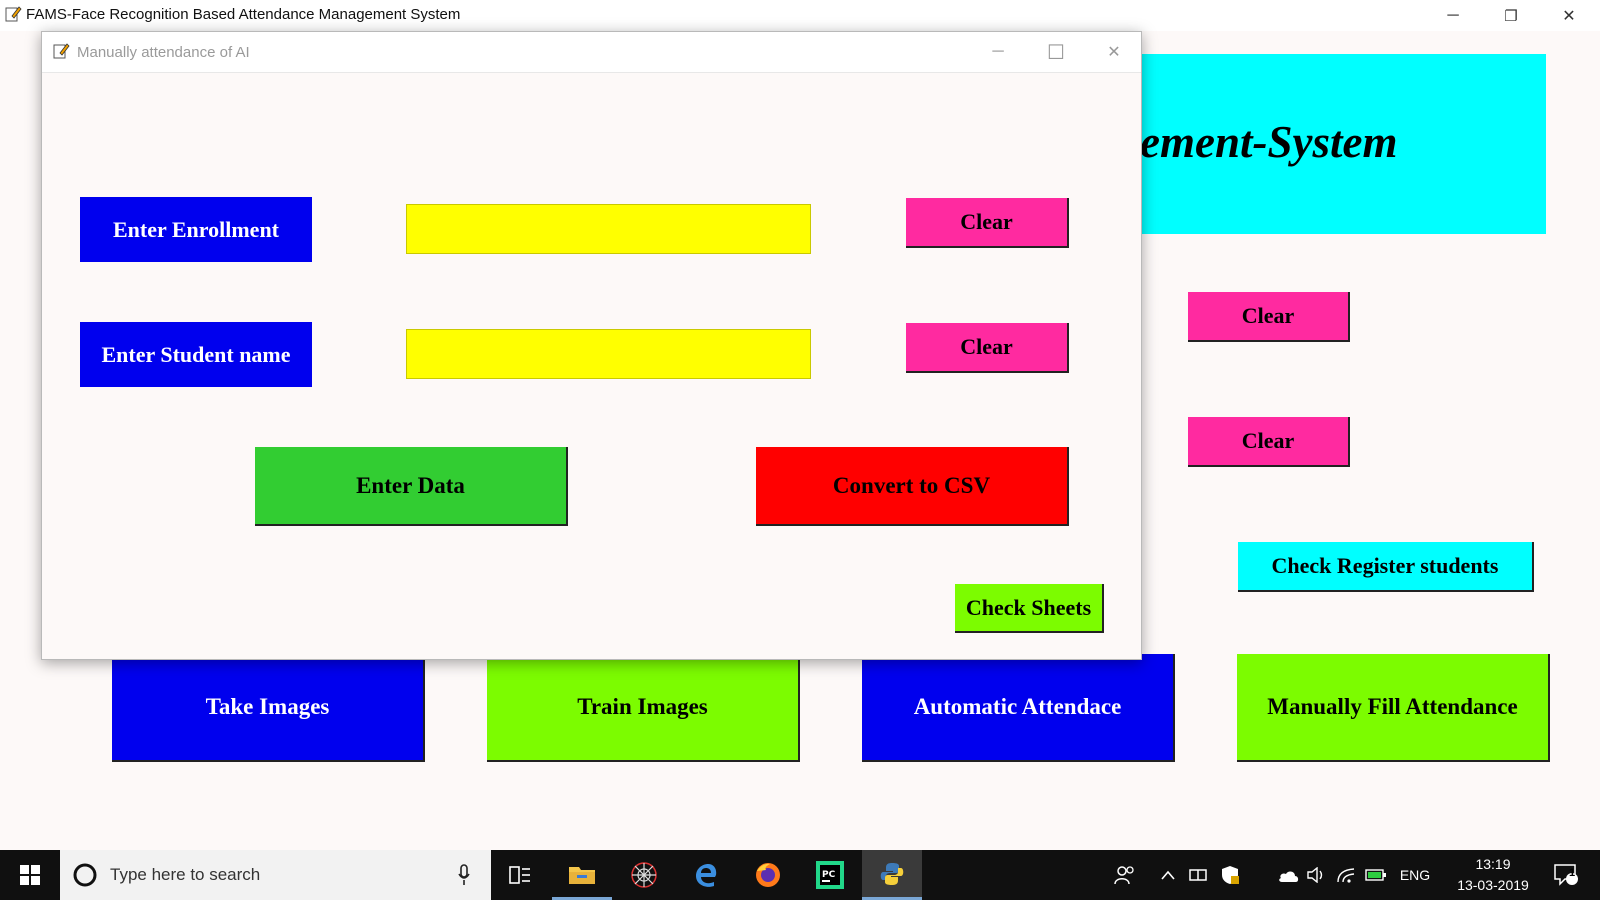 The height and width of the screenshot is (900, 1600). I want to click on check-register-students-button: Check Register students, so click(1386, 567).